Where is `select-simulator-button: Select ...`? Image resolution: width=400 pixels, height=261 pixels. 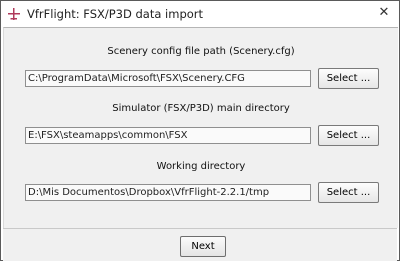 select-simulator-button: Select ... is located at coordinates (348, 135).